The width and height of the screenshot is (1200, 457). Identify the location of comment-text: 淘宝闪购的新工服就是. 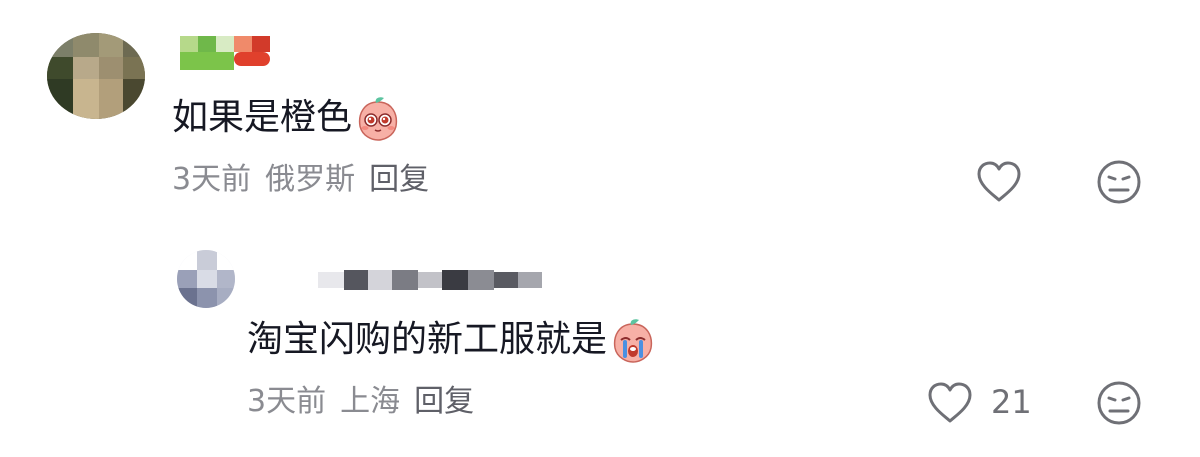
(452, 340).